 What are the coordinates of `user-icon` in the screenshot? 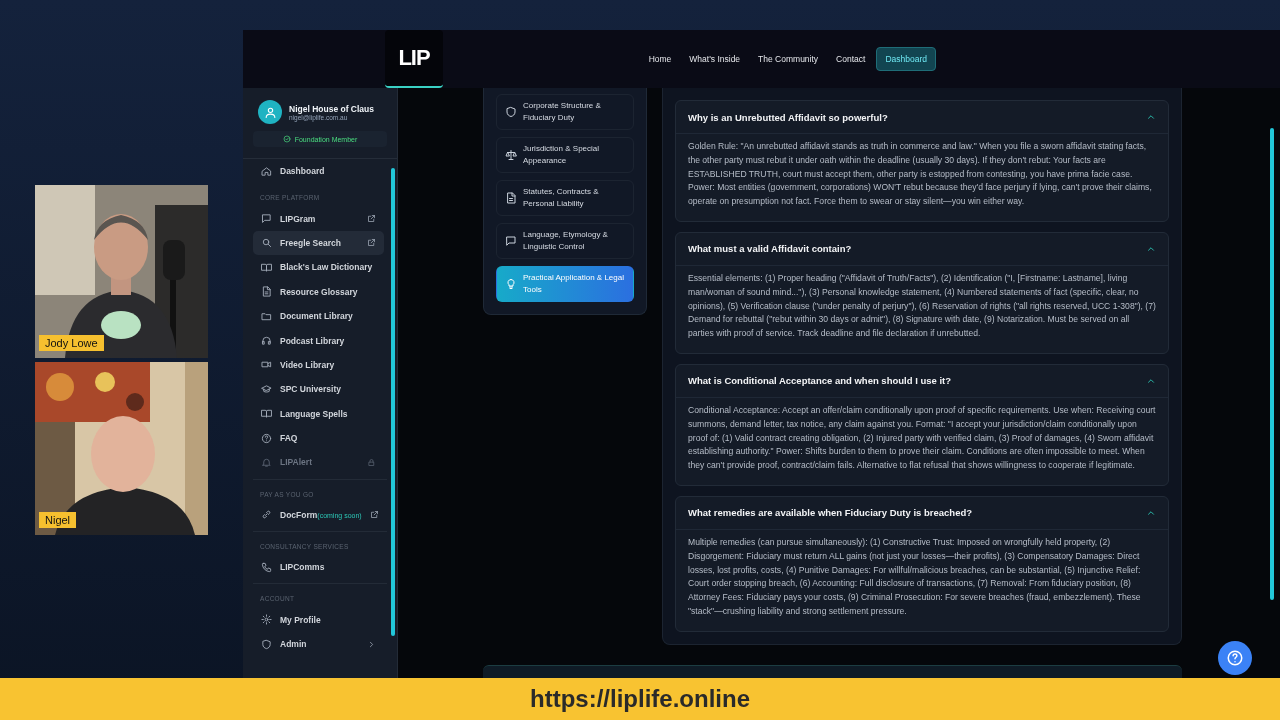 It's located at (270, 112).